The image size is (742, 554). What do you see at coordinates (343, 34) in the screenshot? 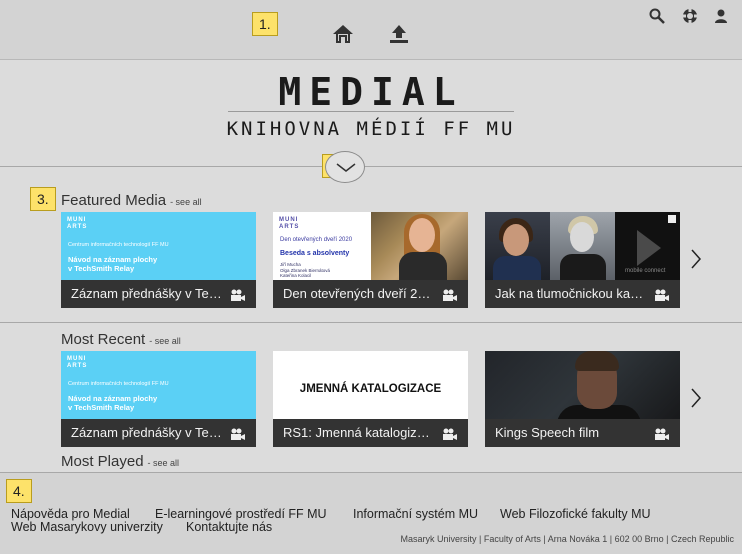
I see `home-icon` at bounding box center [343, 34].